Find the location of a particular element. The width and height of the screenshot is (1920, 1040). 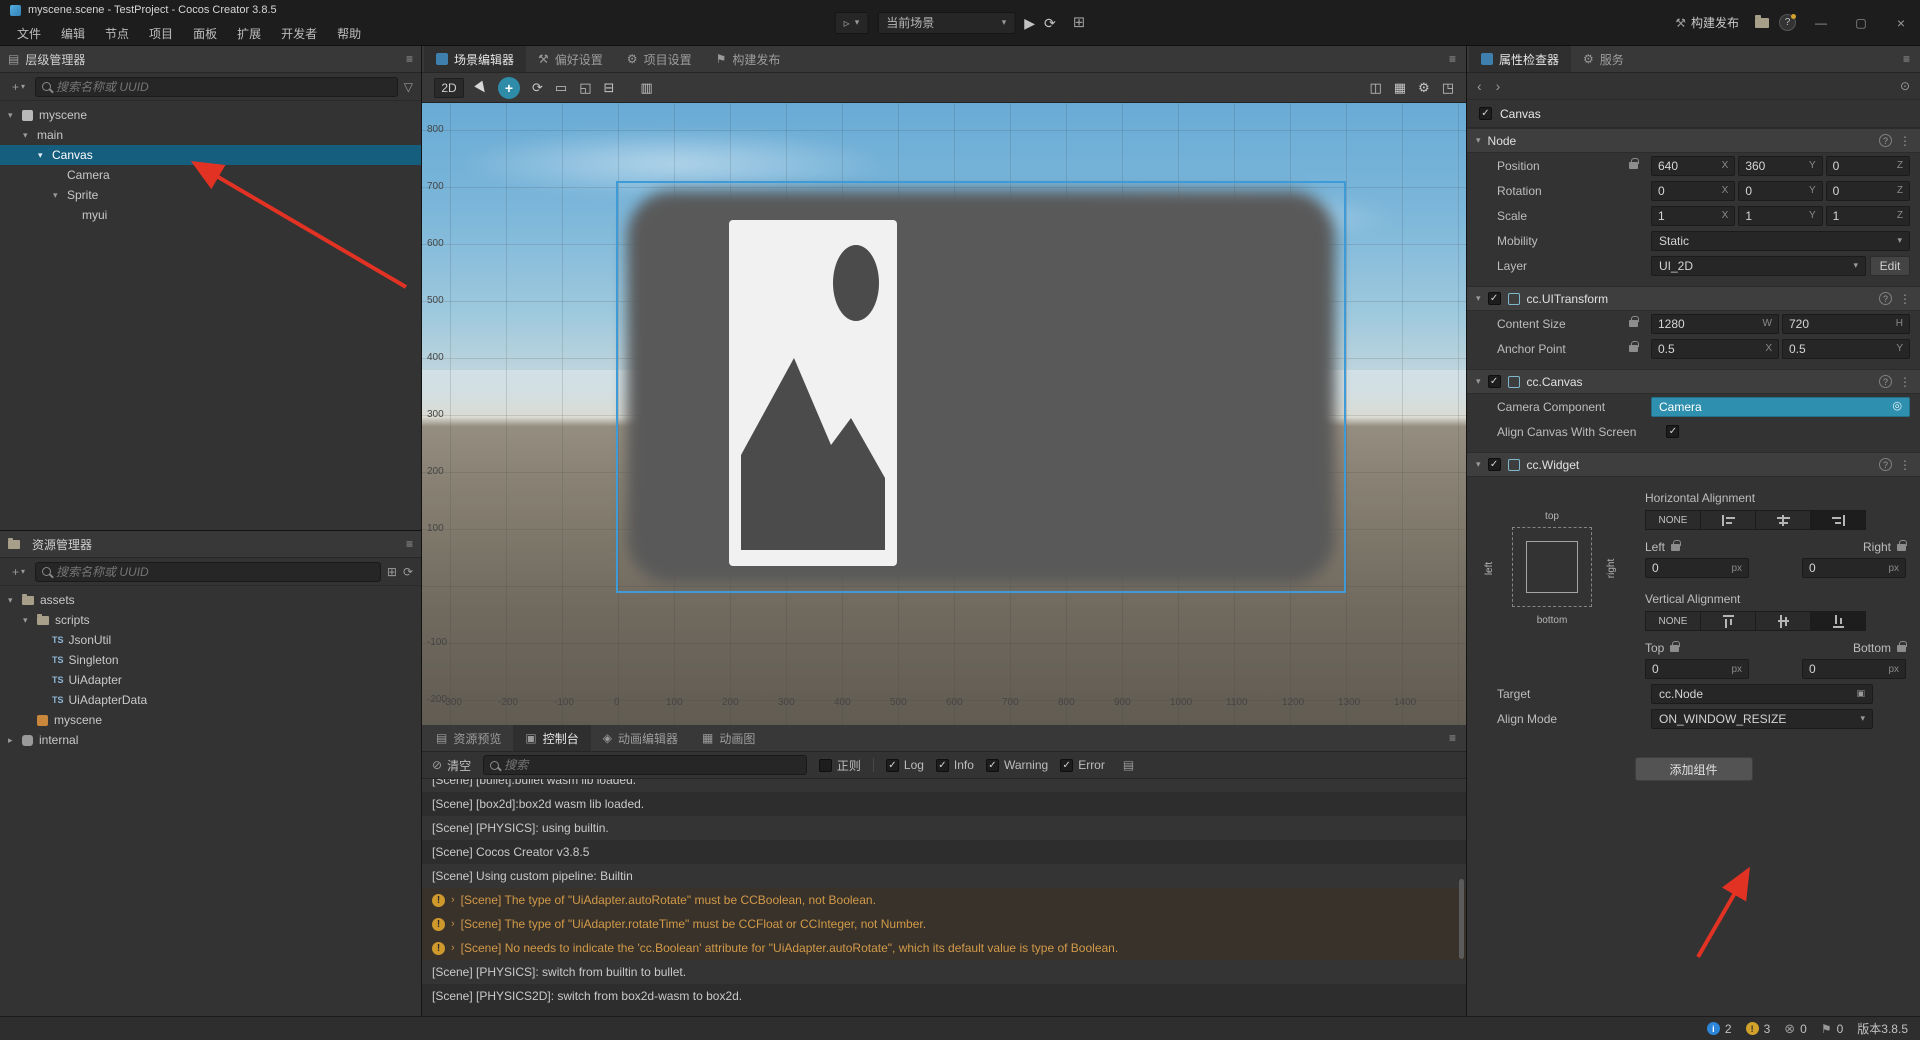

halign-left-button is located at coordinates (1728, 520).